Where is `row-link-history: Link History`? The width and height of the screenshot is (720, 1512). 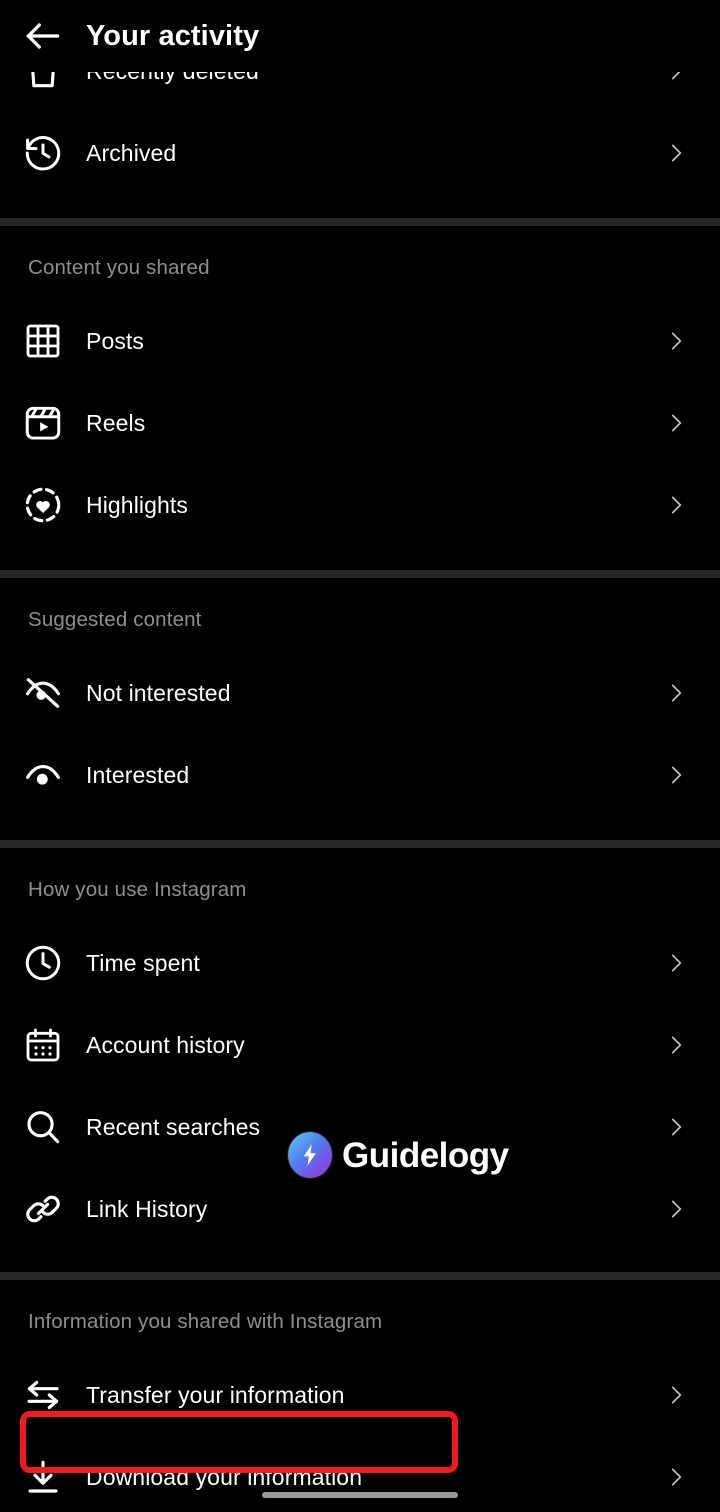 row-link-history: Link History is located at coordinates (360, 1209).